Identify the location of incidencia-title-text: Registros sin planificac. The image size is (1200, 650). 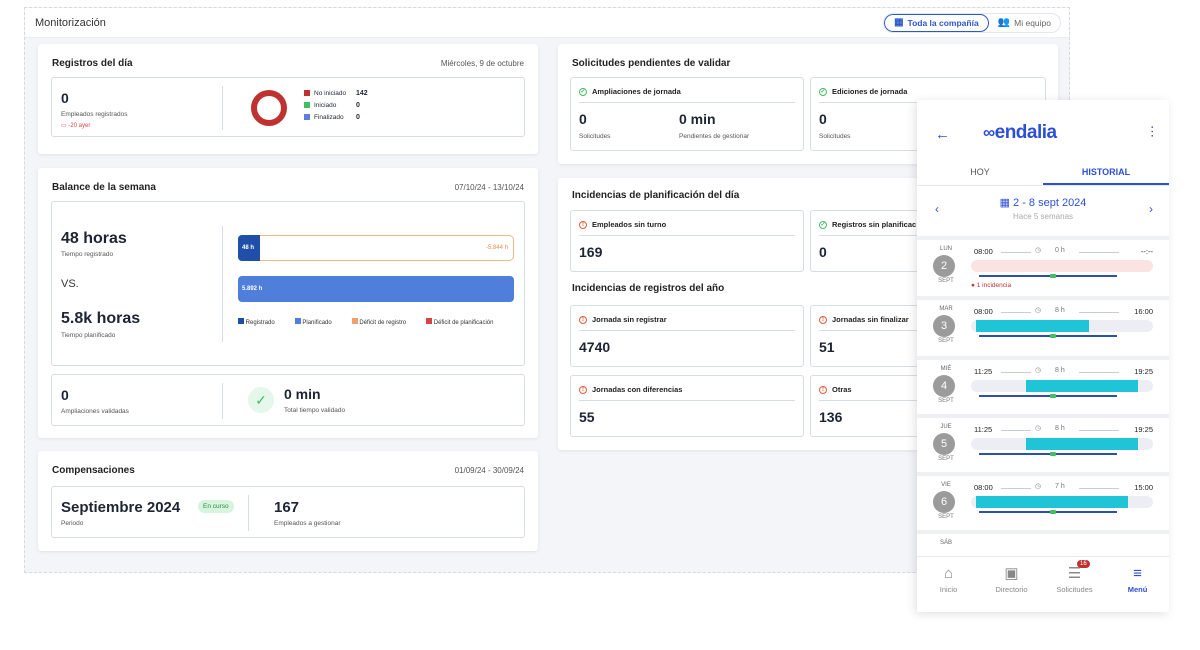
(874, 224).